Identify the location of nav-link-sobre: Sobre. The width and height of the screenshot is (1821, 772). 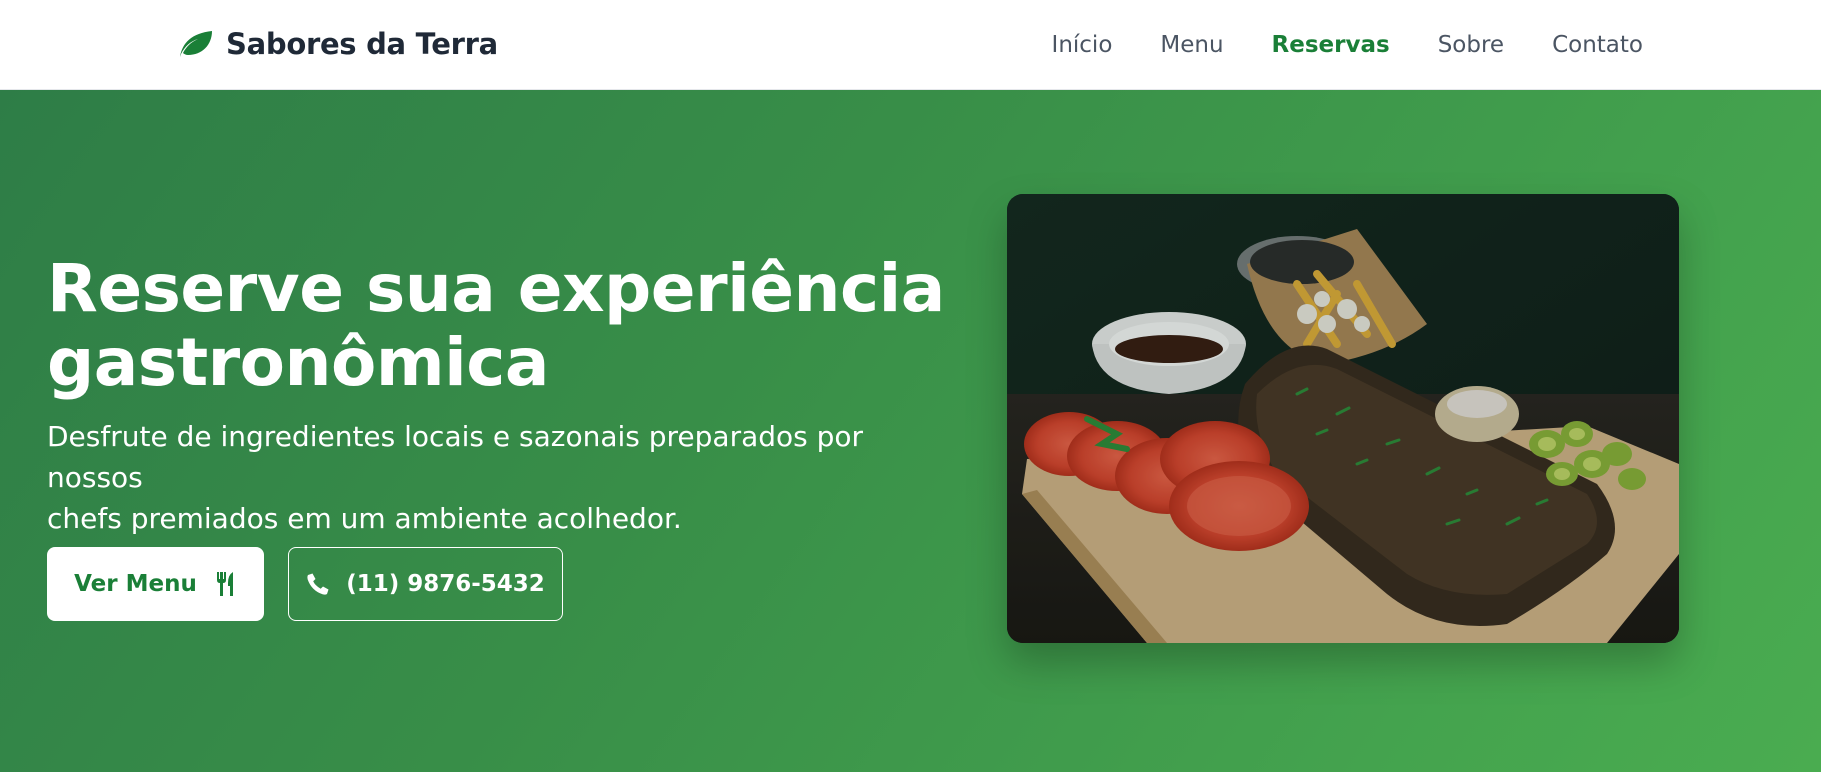
(1471, 45).